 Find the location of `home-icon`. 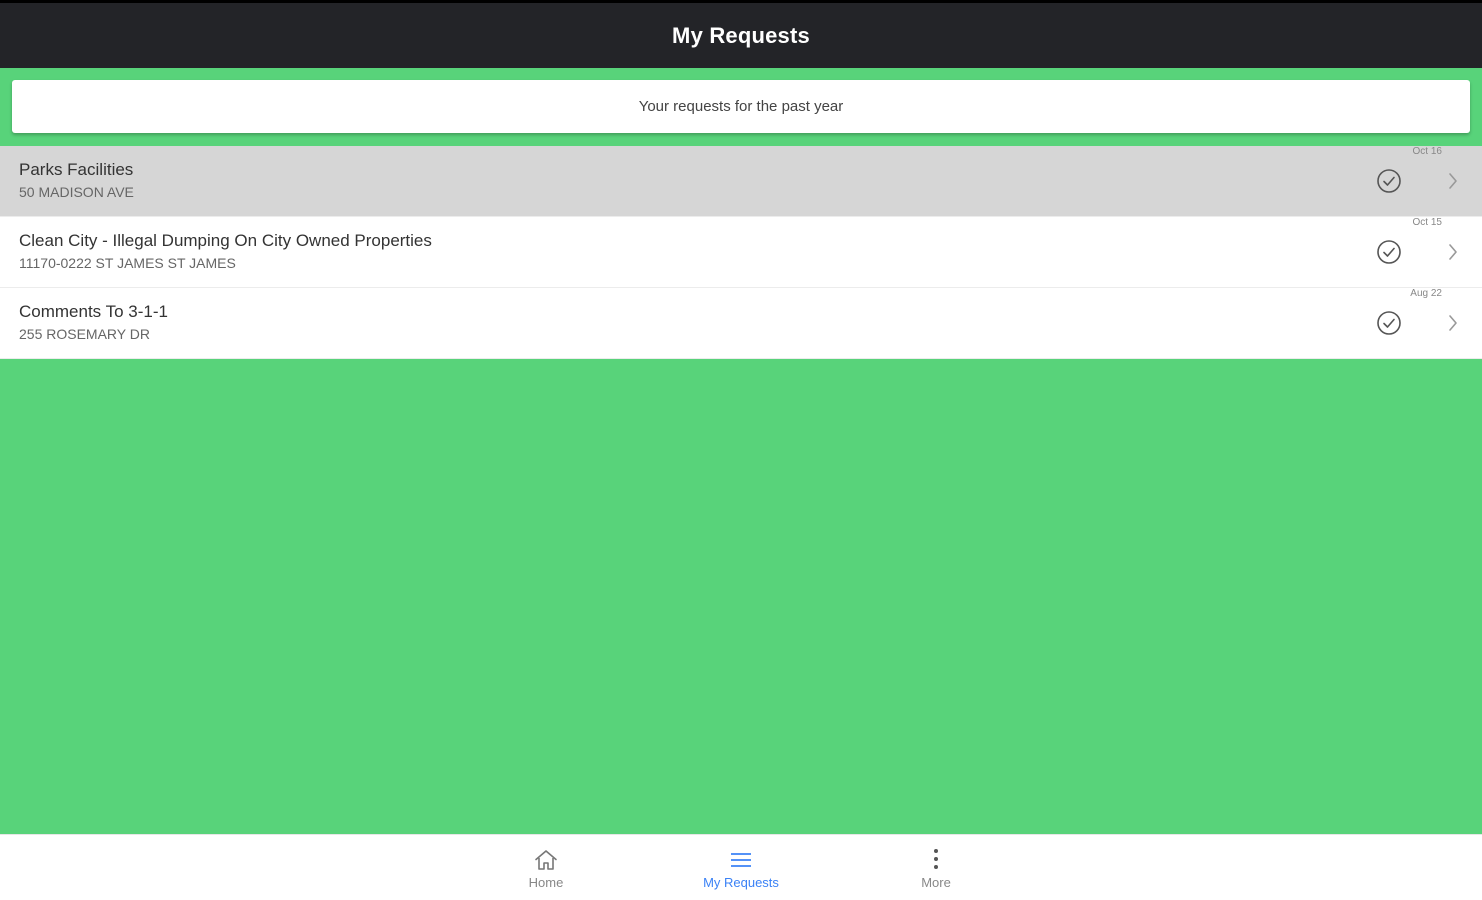

home-icon is located at coordinates (546, 860).